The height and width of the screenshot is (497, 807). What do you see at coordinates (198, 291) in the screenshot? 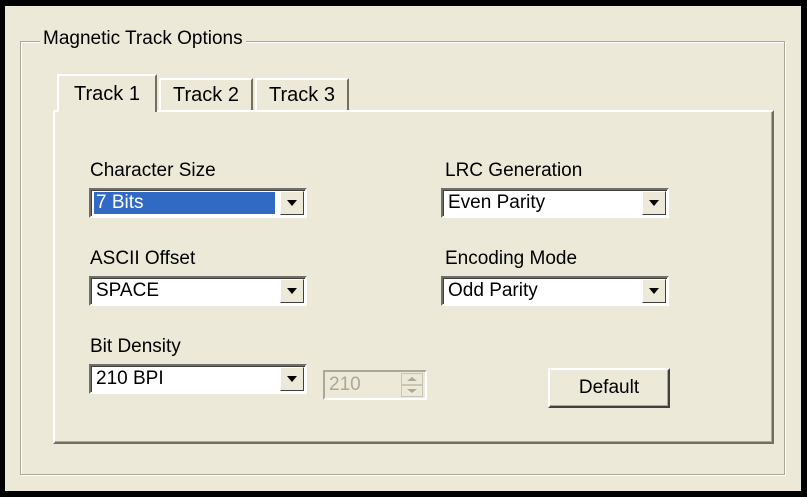
I see `ascii-offset-select: SPACE` at bounding box center [198, 291].